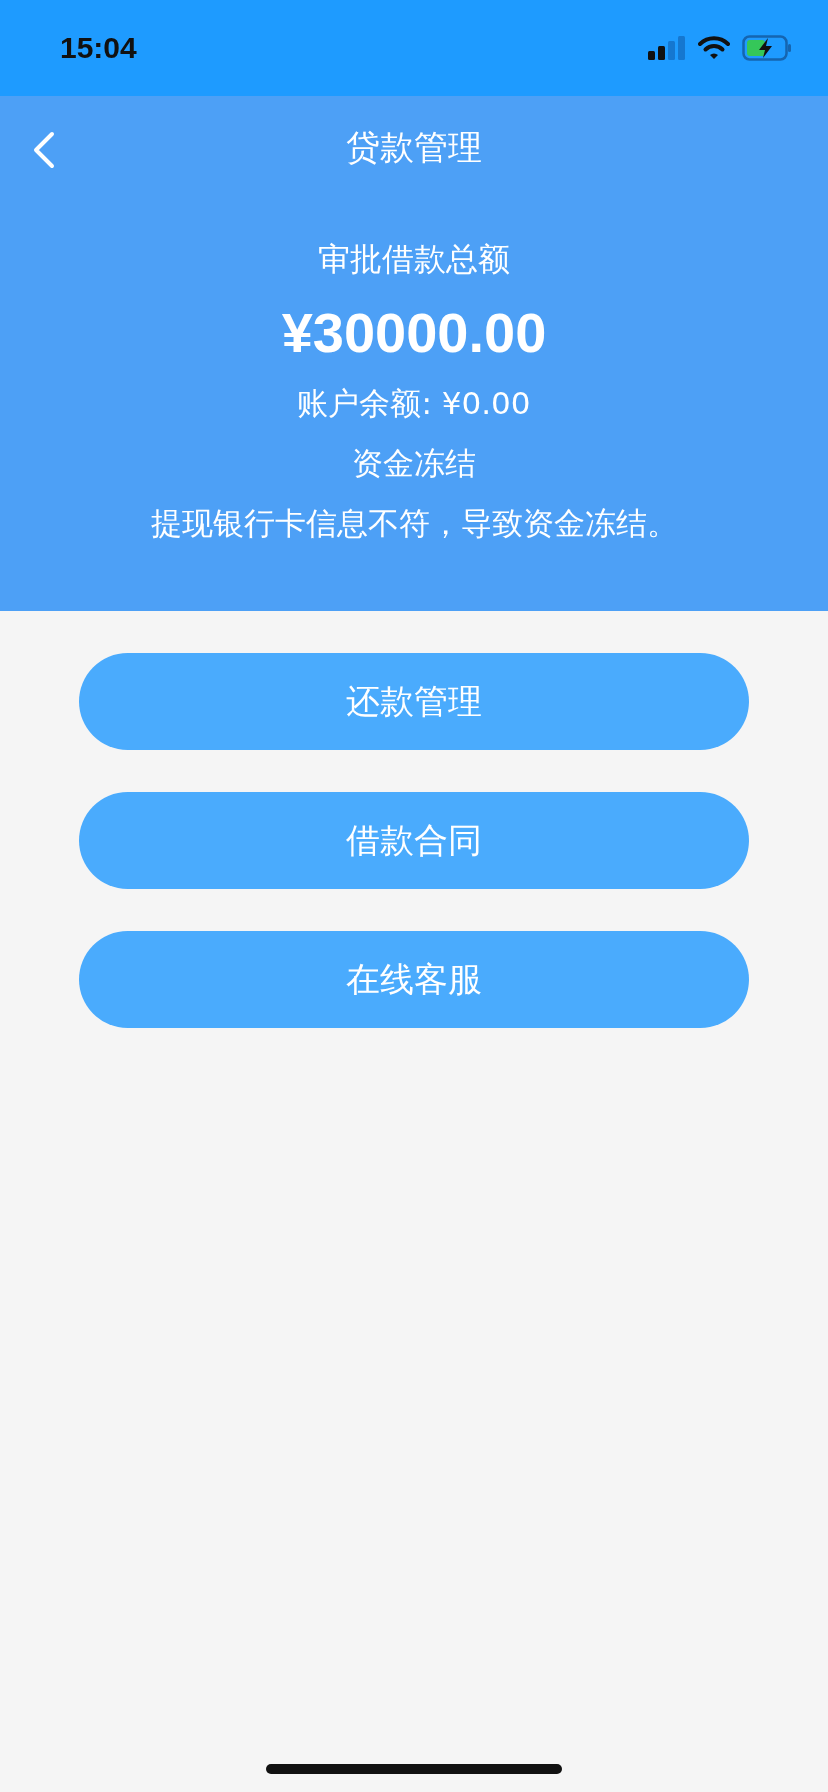 This screenshot has height=1792, width=828. I want to click on signal-icon, so click(667, 48).